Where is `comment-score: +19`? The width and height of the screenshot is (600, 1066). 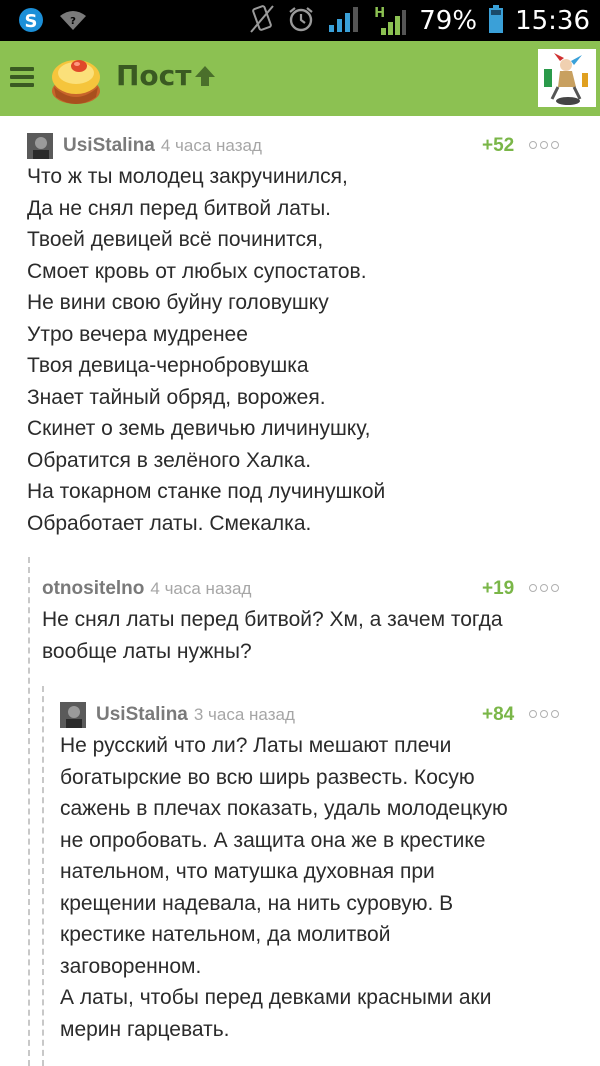 comment-score: +19 is located at coordinates (498, 589).